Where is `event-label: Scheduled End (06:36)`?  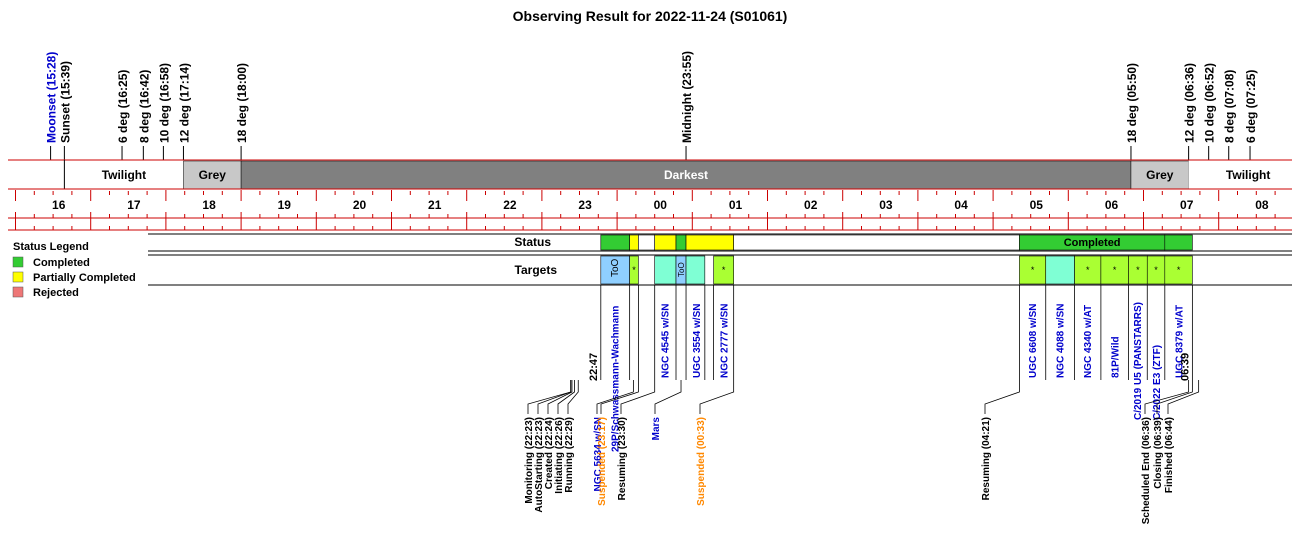
event-label: Scheduled End (06:36) is located at coordinates (1146, 470).